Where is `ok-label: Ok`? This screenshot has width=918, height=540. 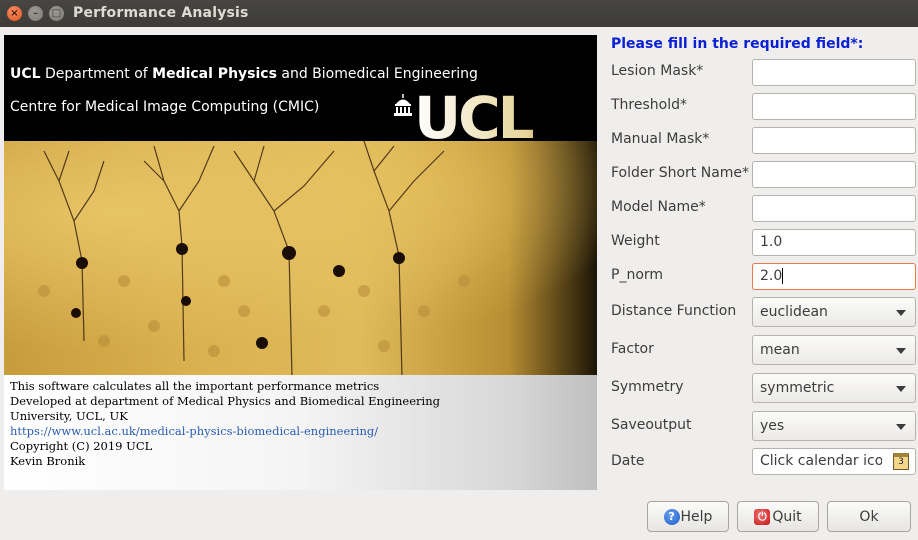
ok-label: Ok is located at coordinates (869, 516).